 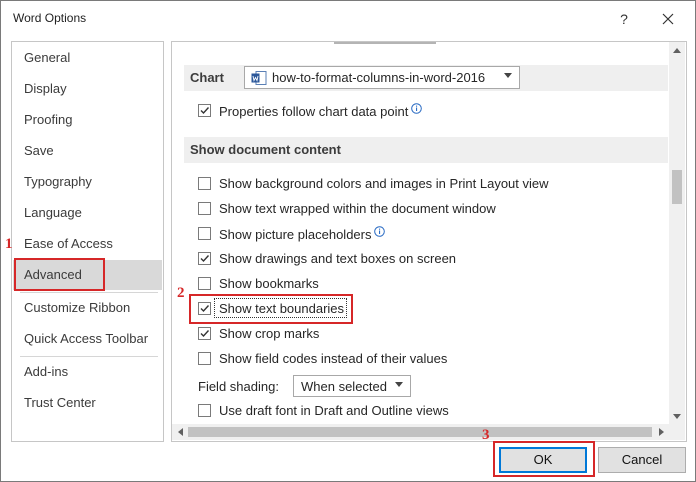 What do you see at coordinates (677, 187) in the screenshot?
I see `vertical-scroll-thumb` at bounding box center [677, 187].